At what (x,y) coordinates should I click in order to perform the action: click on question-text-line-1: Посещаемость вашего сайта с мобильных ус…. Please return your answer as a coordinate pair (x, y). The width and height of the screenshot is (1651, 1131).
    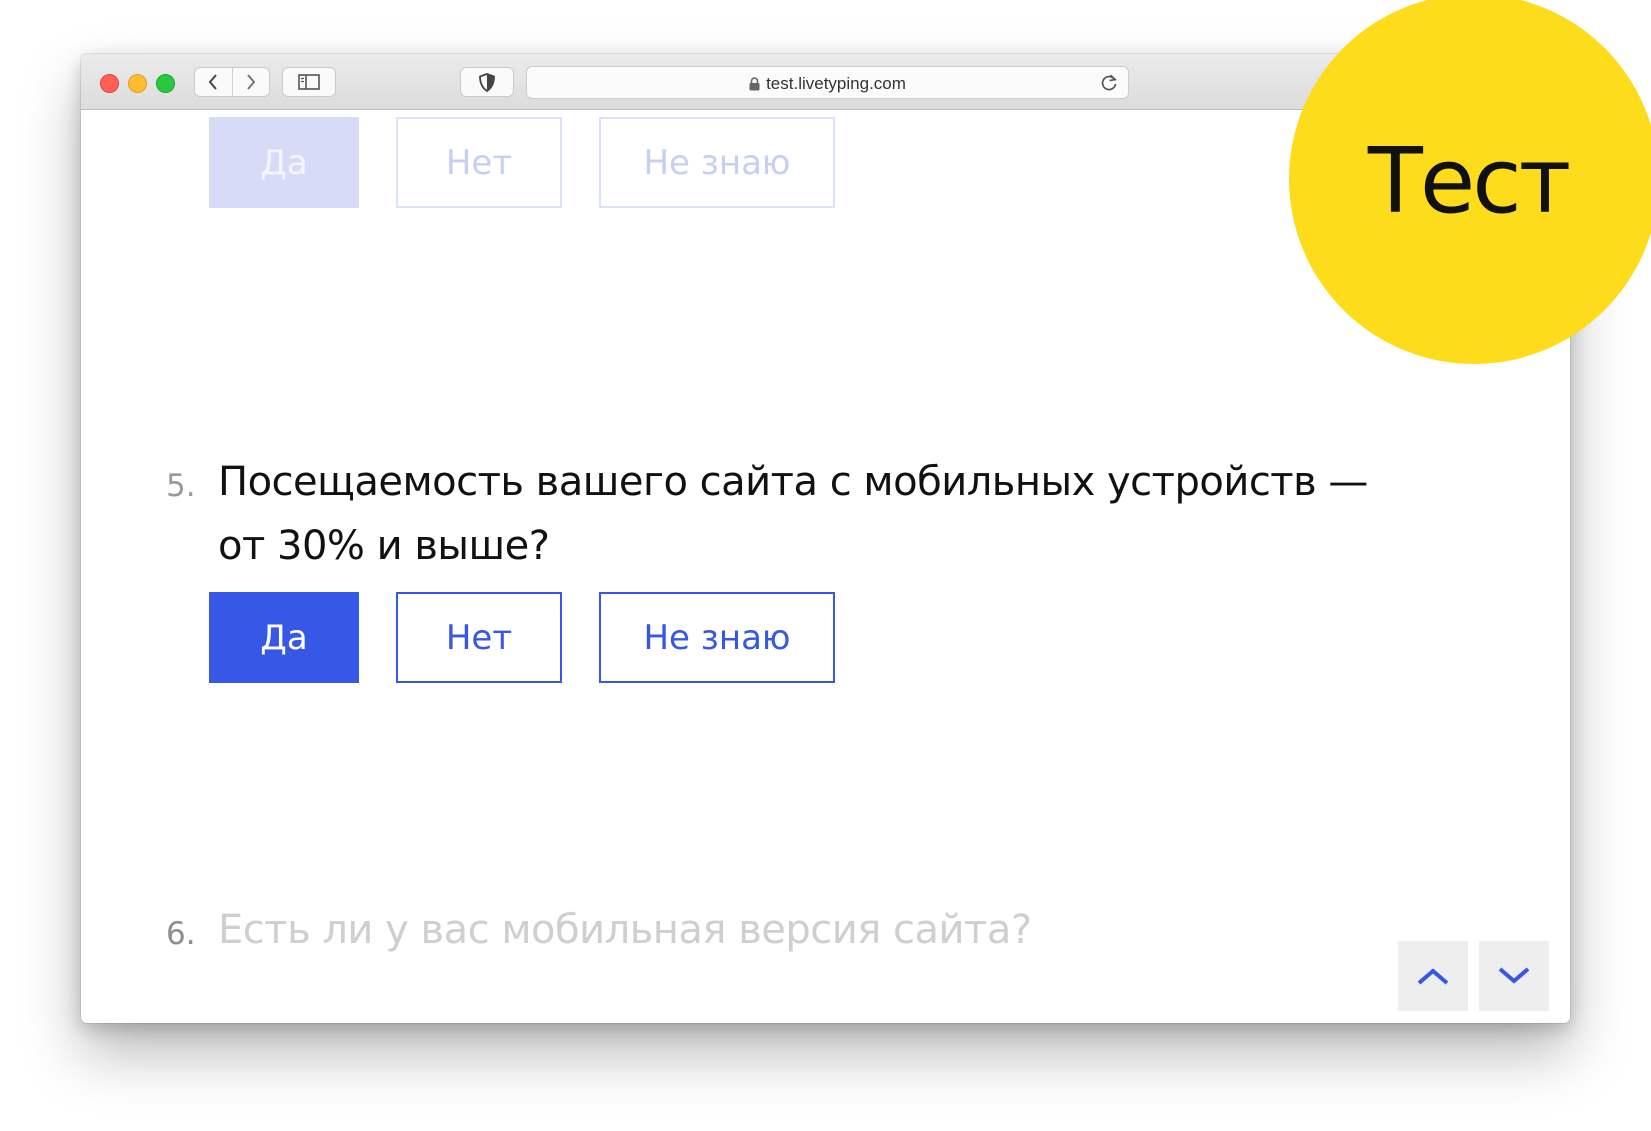
    Looking at the image, I should click on (793, 482).